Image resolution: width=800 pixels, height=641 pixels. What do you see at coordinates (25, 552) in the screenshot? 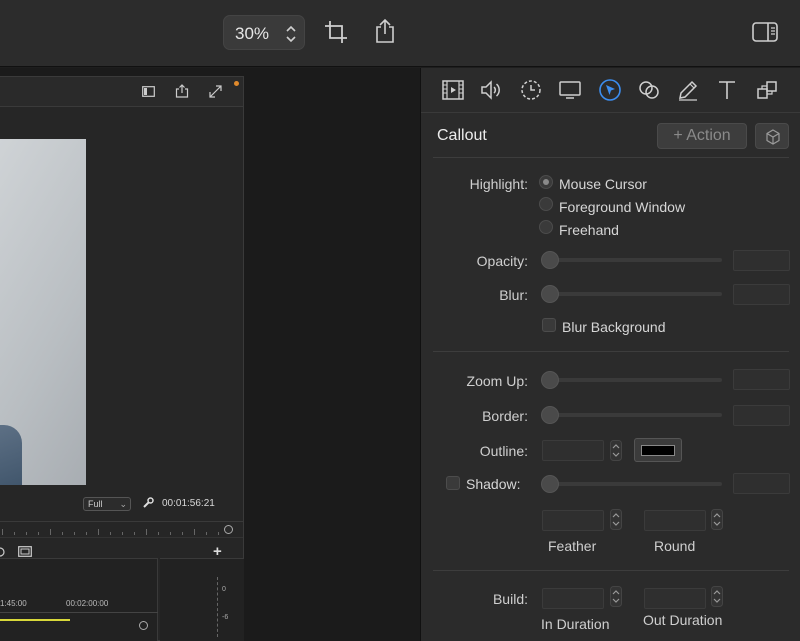
I see `screen-icon` at bounding box center [25, 552].